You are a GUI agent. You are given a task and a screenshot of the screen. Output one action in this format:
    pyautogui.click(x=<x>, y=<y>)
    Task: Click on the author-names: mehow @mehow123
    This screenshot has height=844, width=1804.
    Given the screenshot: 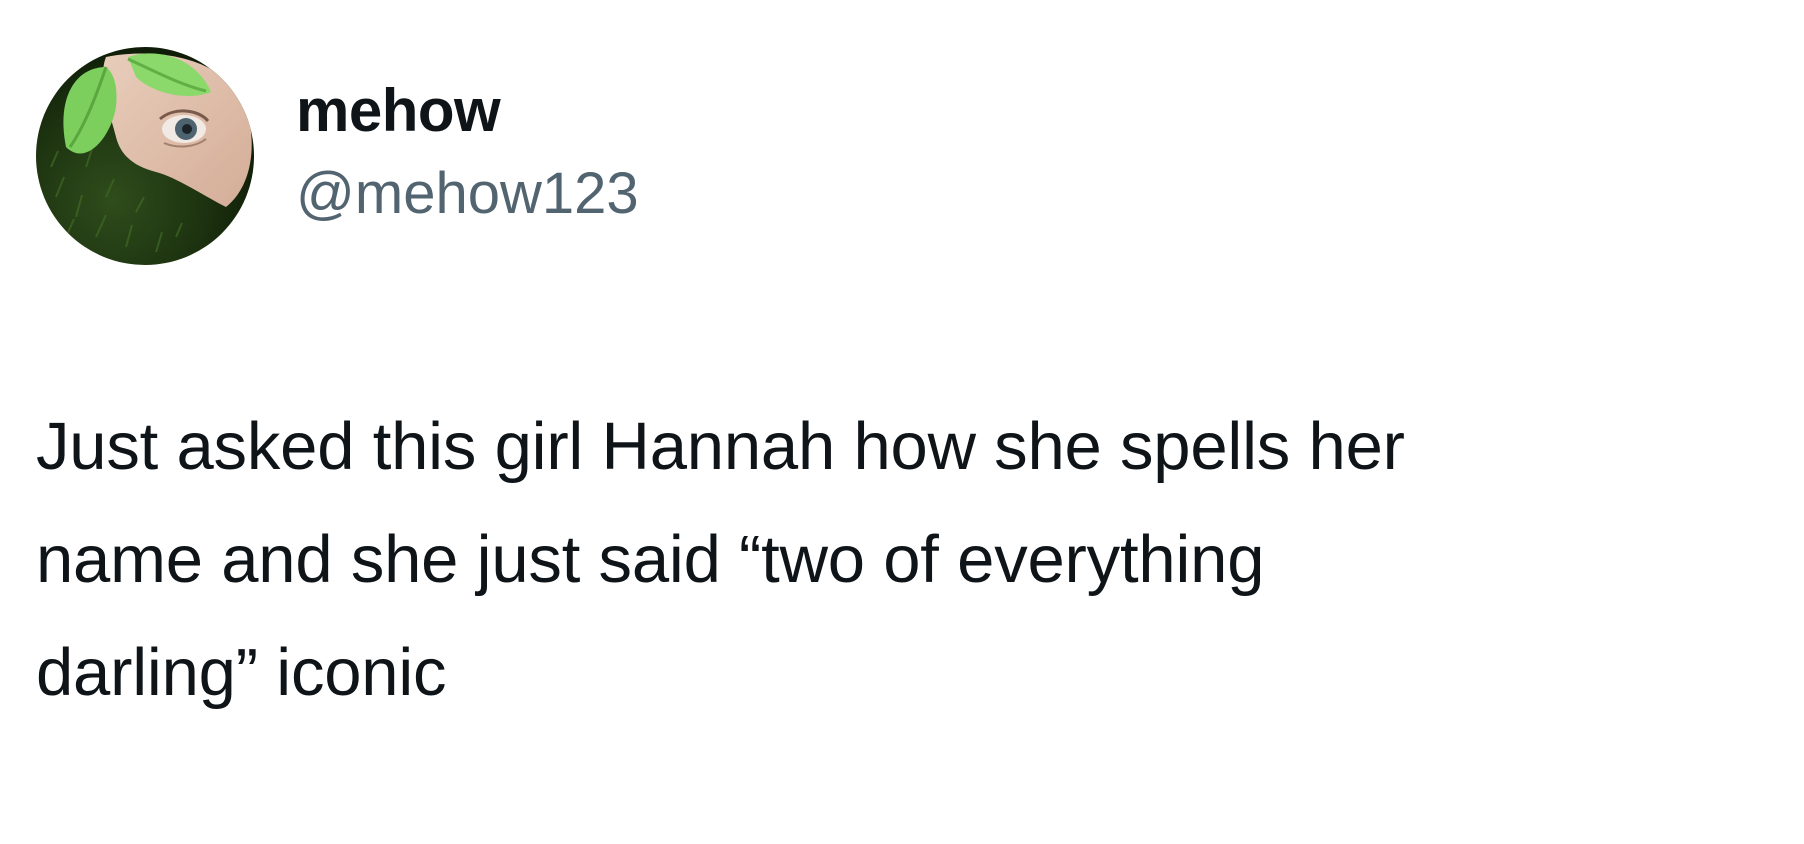 What is the action you would take?
    pyautogui.click(x=467, y=153)
    